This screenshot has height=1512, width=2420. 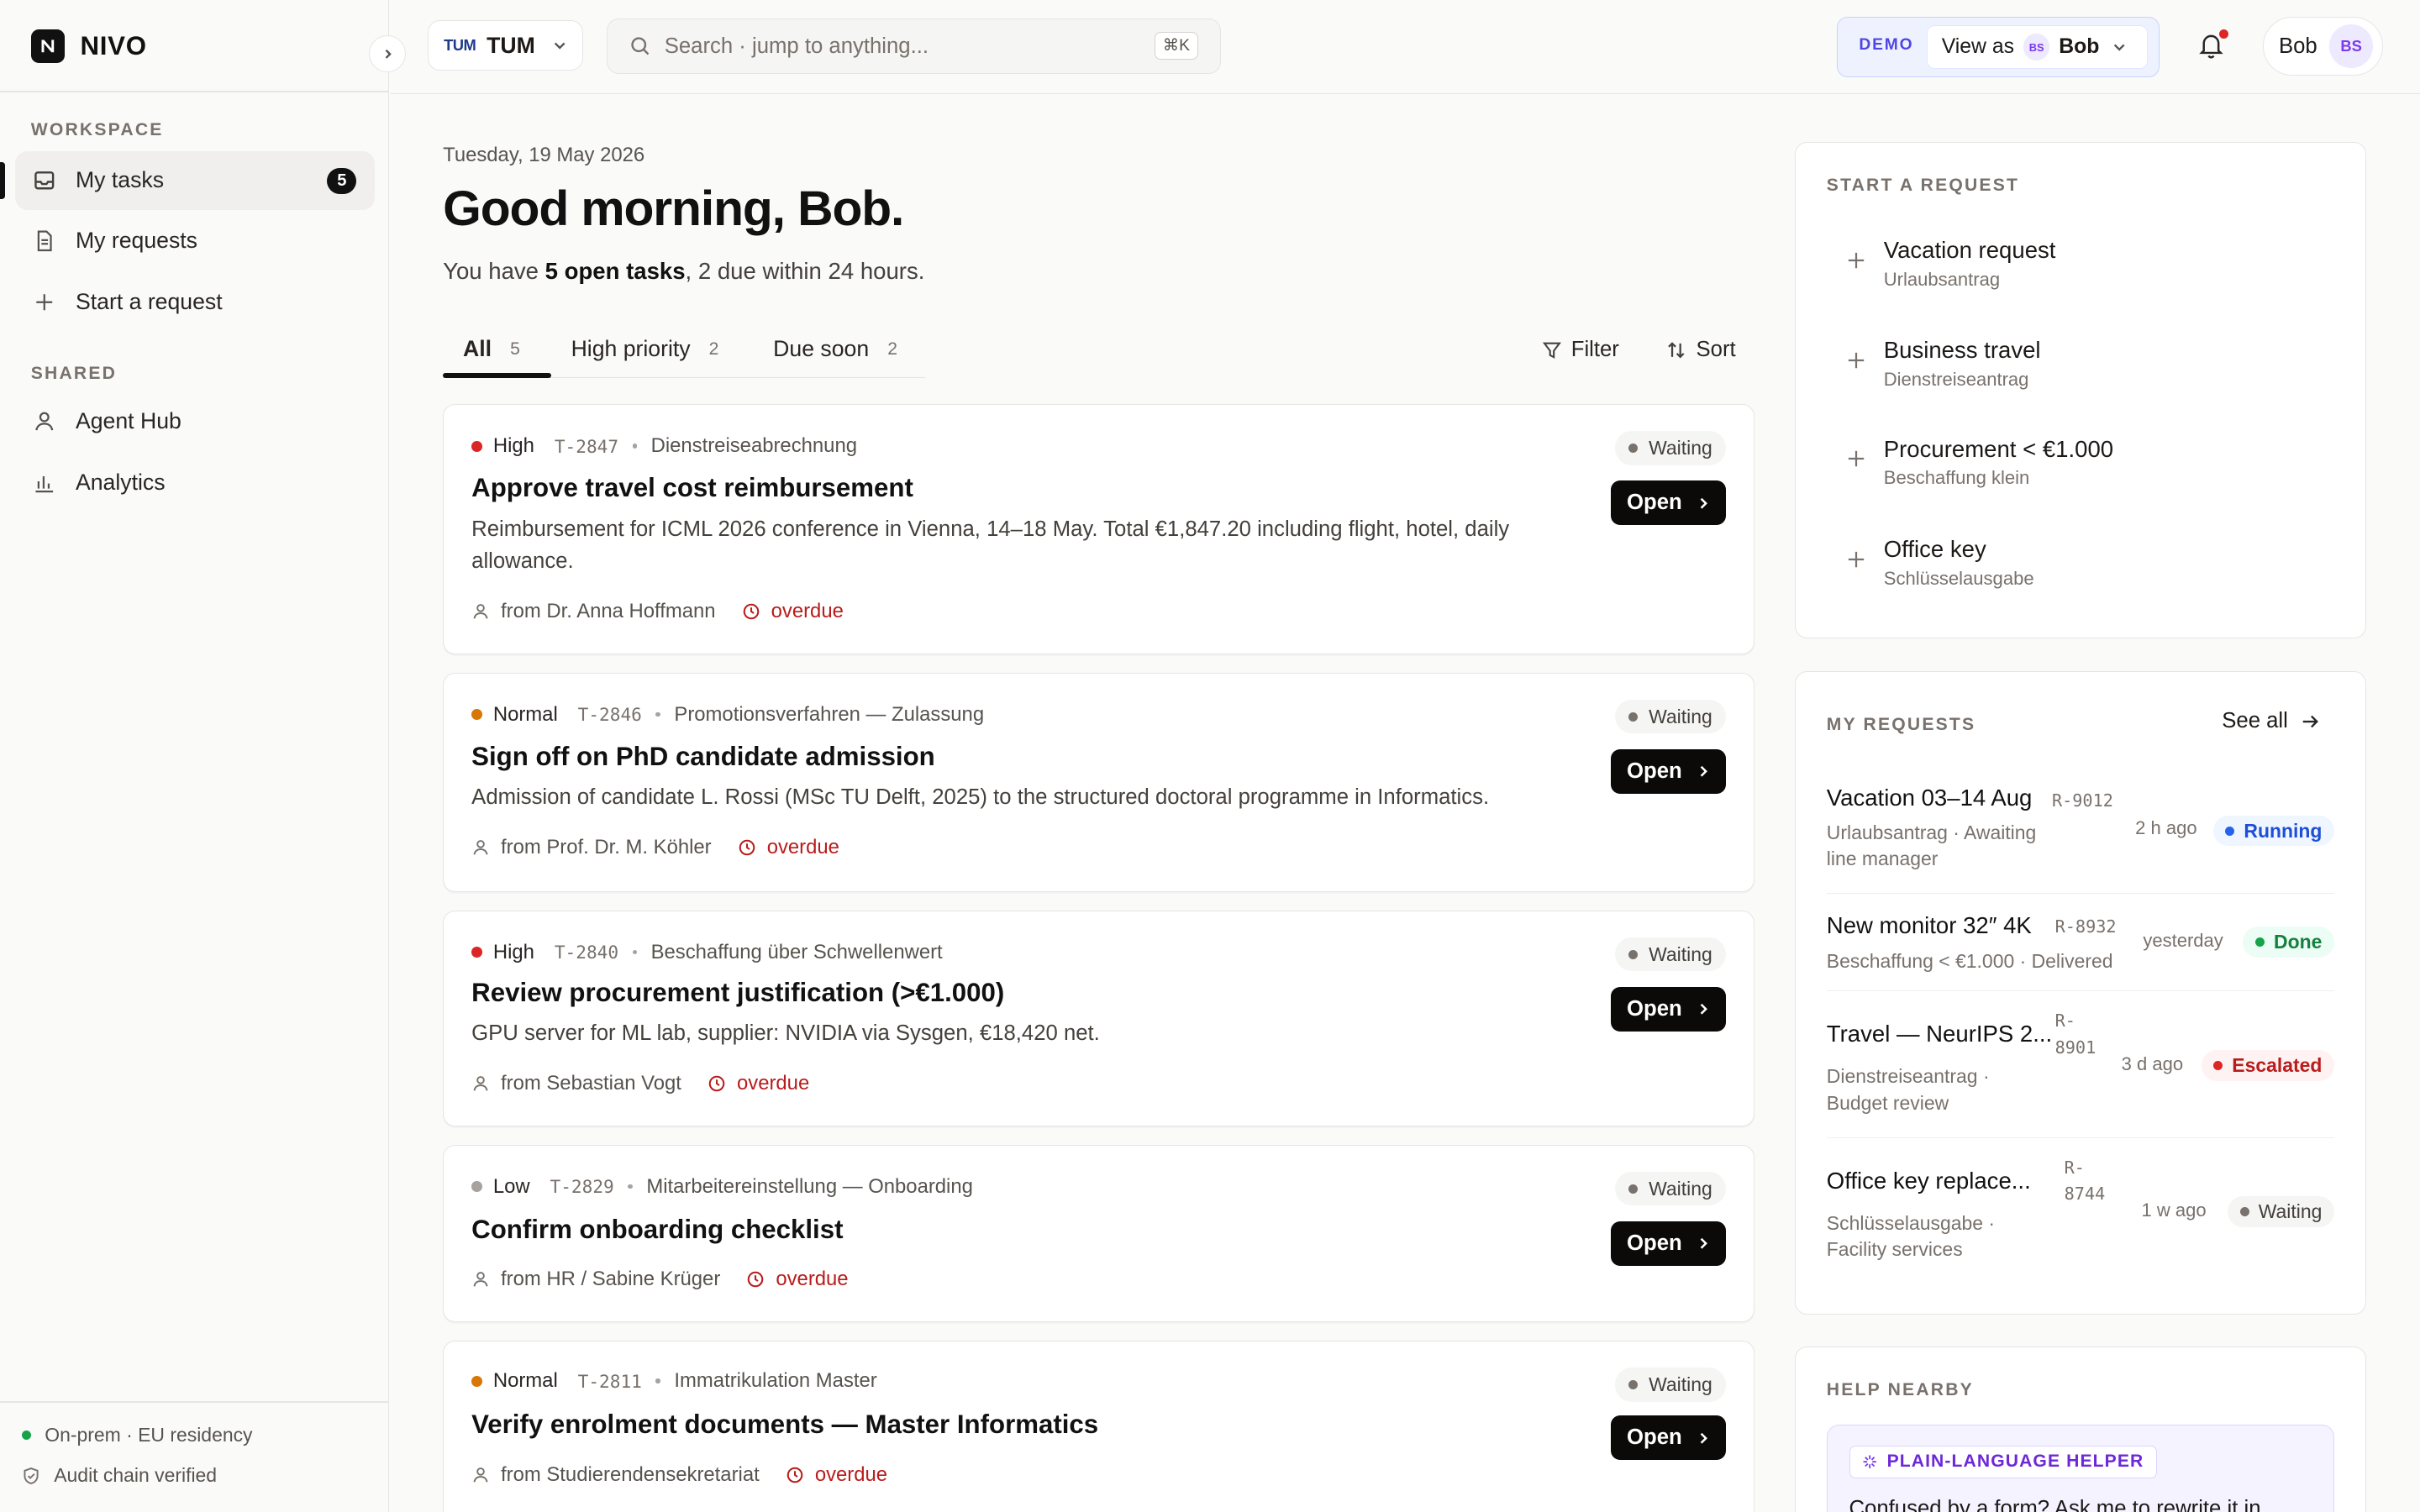 I want to click on task-from: from HR / Sabine Krüger, so click(x=611, y=1278).